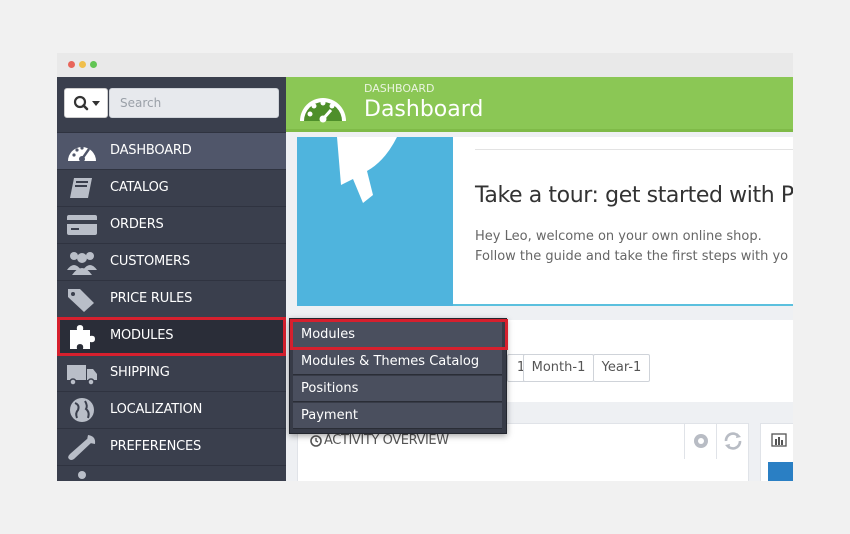 This screenshot has height=534, width=850. Describe the element at coordinates (194, 103) in the screenshot. I see `search-input` at that location.